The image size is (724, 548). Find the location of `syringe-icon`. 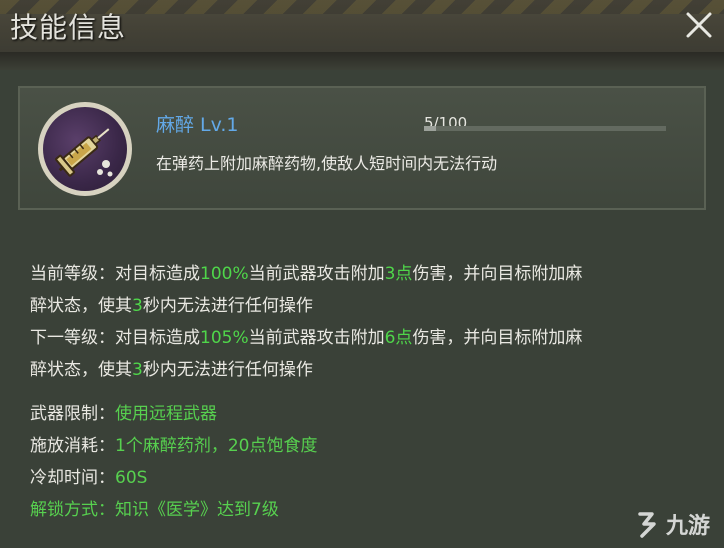

syringe-icon is located at coordinates (84, 152).